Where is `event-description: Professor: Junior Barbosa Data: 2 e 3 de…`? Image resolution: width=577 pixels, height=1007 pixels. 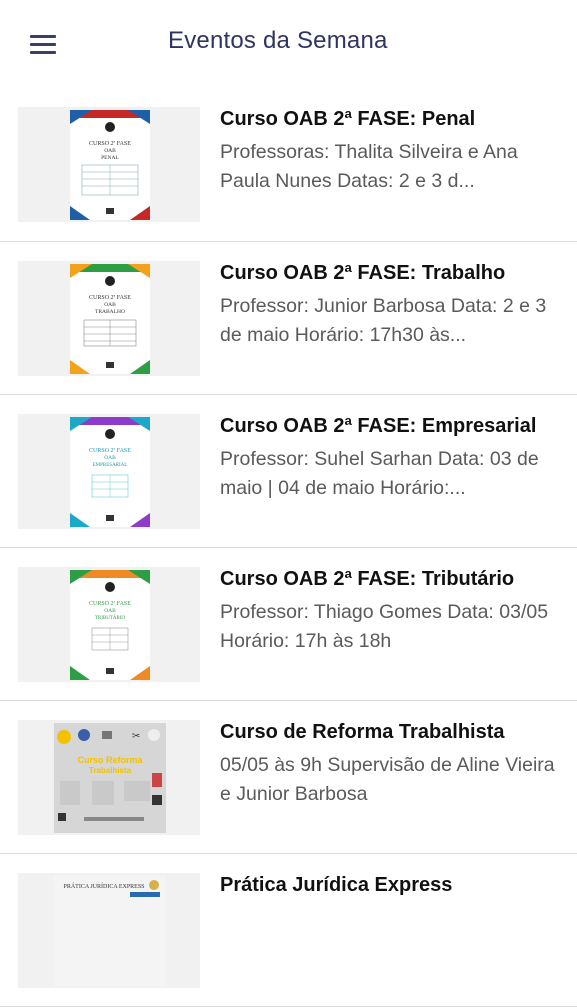 event-description: Professor: Junior Barbosa Data: 2 e 3 de… is located at coordinates (383, 320).